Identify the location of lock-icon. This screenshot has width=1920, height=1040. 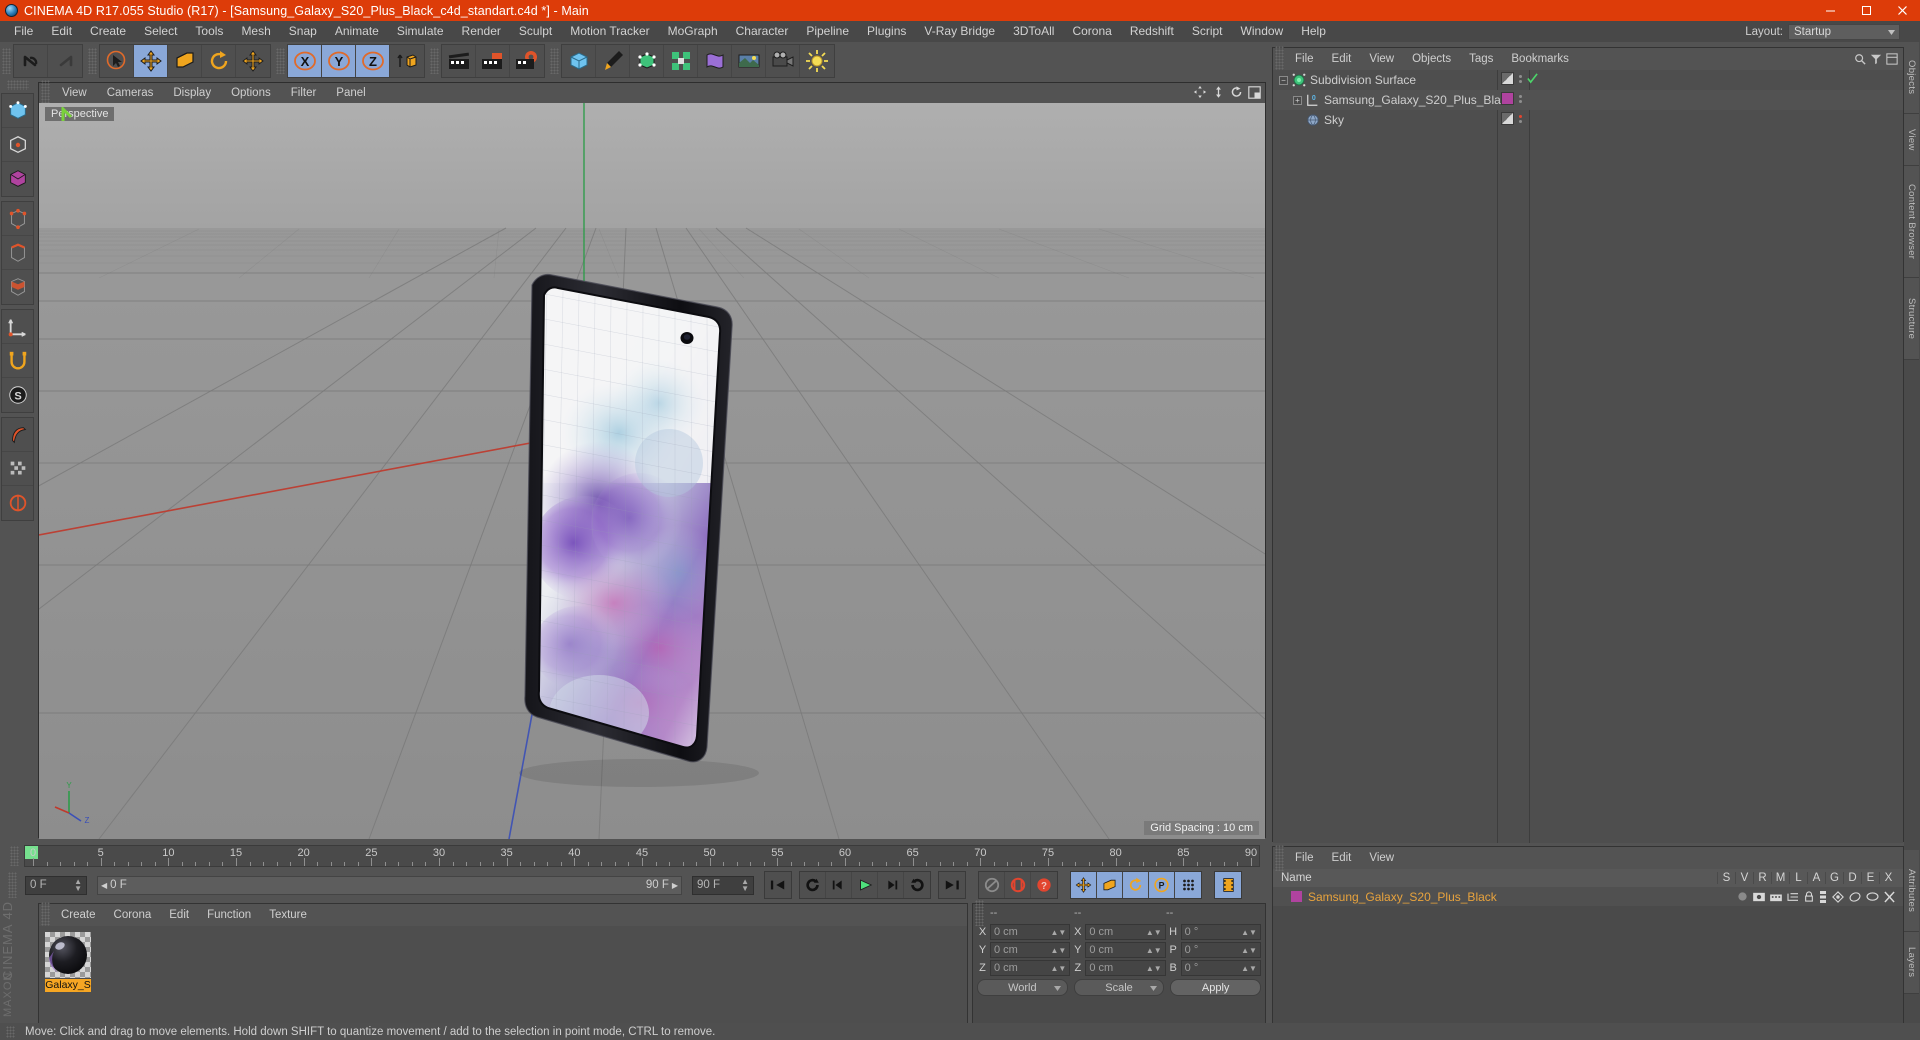
(17, 469).